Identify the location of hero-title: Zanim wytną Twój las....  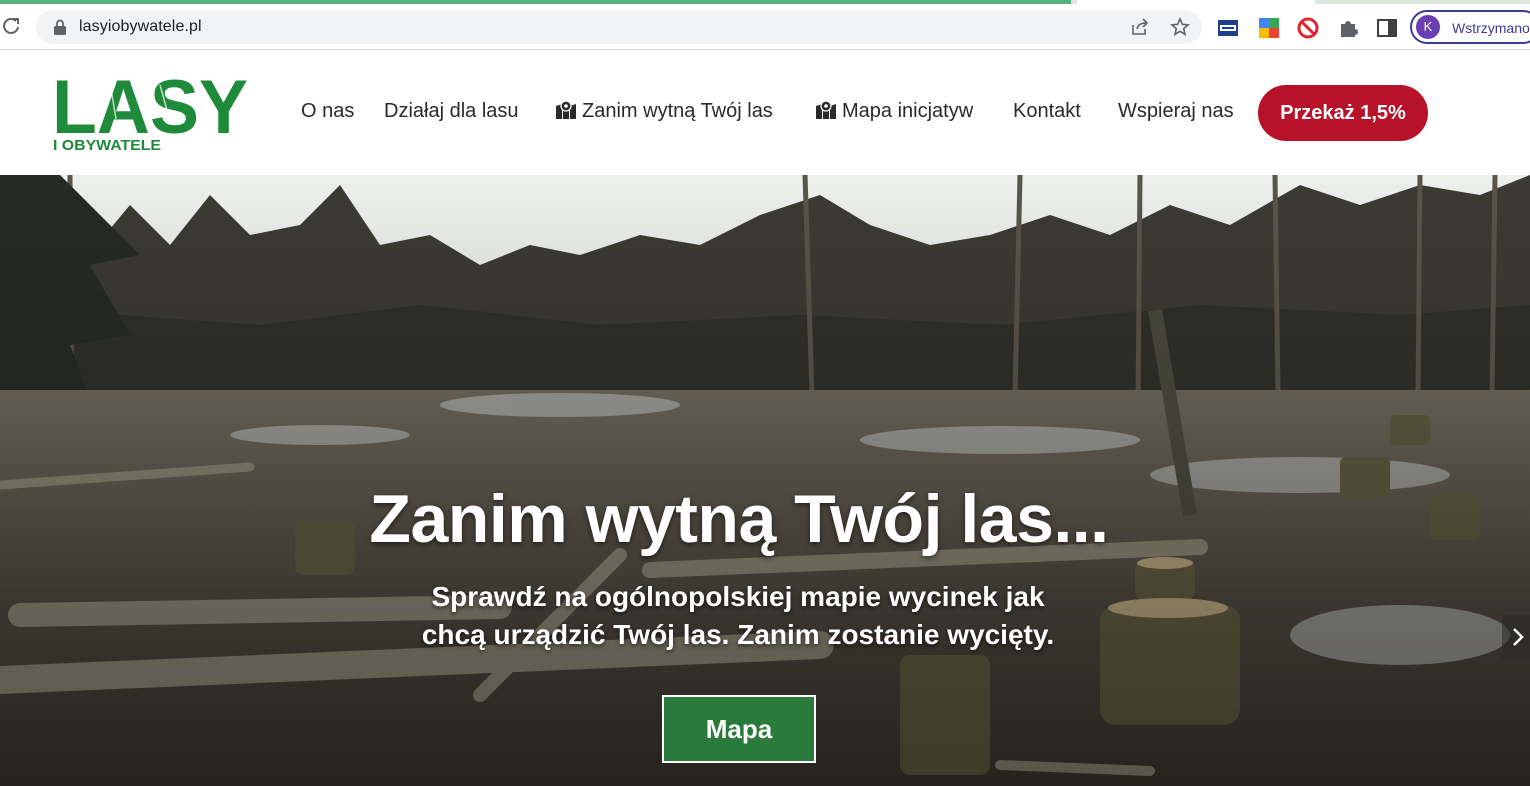
(739, 519).